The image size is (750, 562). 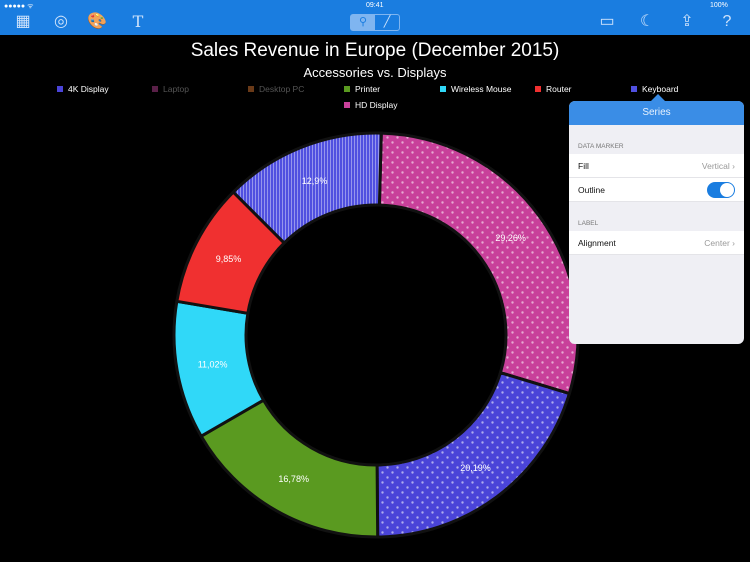 I want to click on outline-row: Outline, so click(x=656, y=190).